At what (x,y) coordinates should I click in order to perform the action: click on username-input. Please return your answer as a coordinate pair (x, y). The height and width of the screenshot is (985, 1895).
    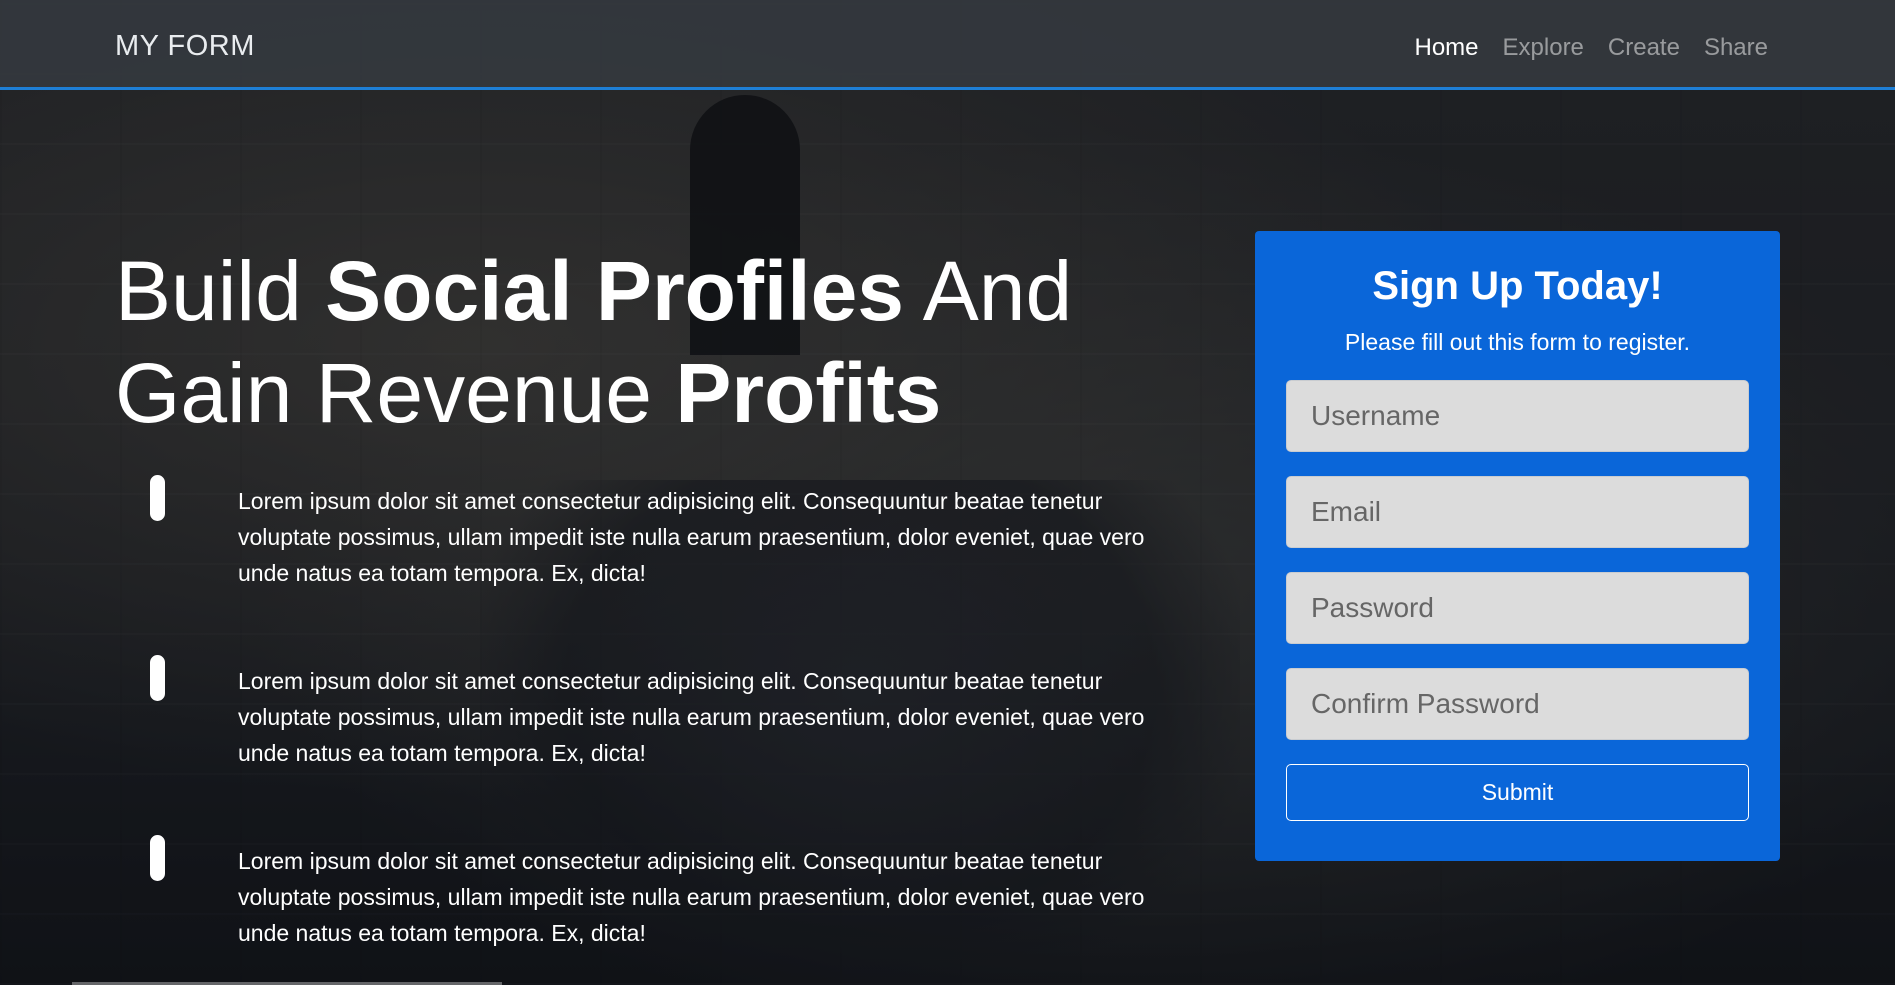
    Looking at the image, I should click on (1517, 416).